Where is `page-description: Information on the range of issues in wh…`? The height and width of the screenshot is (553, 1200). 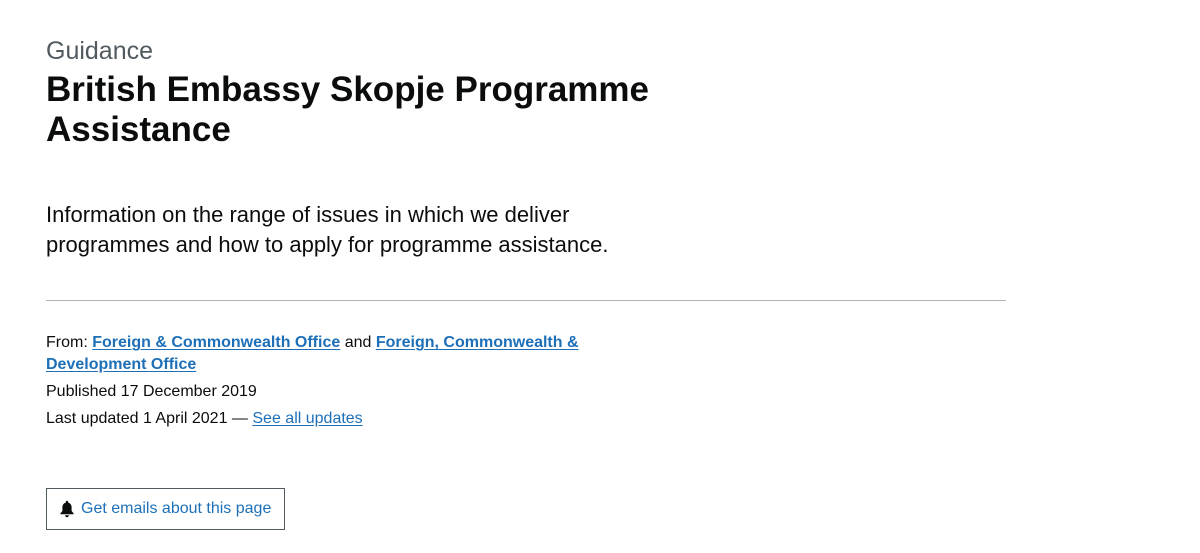
page-description: Information on the range of issues in wh… is located at coordinates (327, 229).